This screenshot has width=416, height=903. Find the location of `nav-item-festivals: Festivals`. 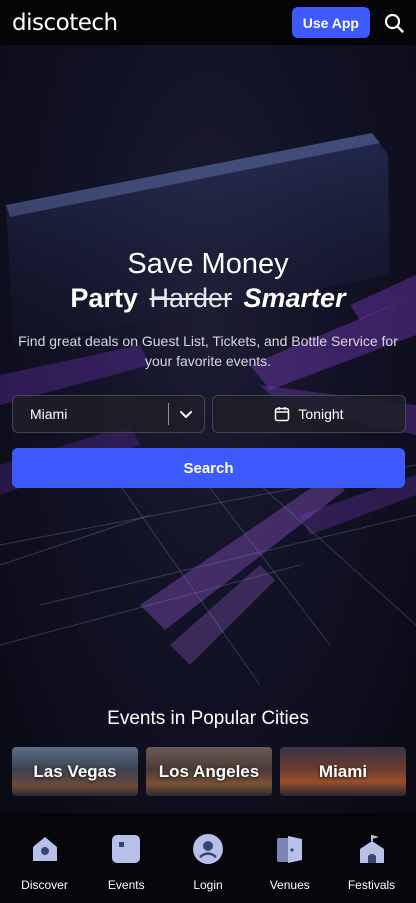

nav-item-festivals: Festivals is located at coordinates (371, 858).